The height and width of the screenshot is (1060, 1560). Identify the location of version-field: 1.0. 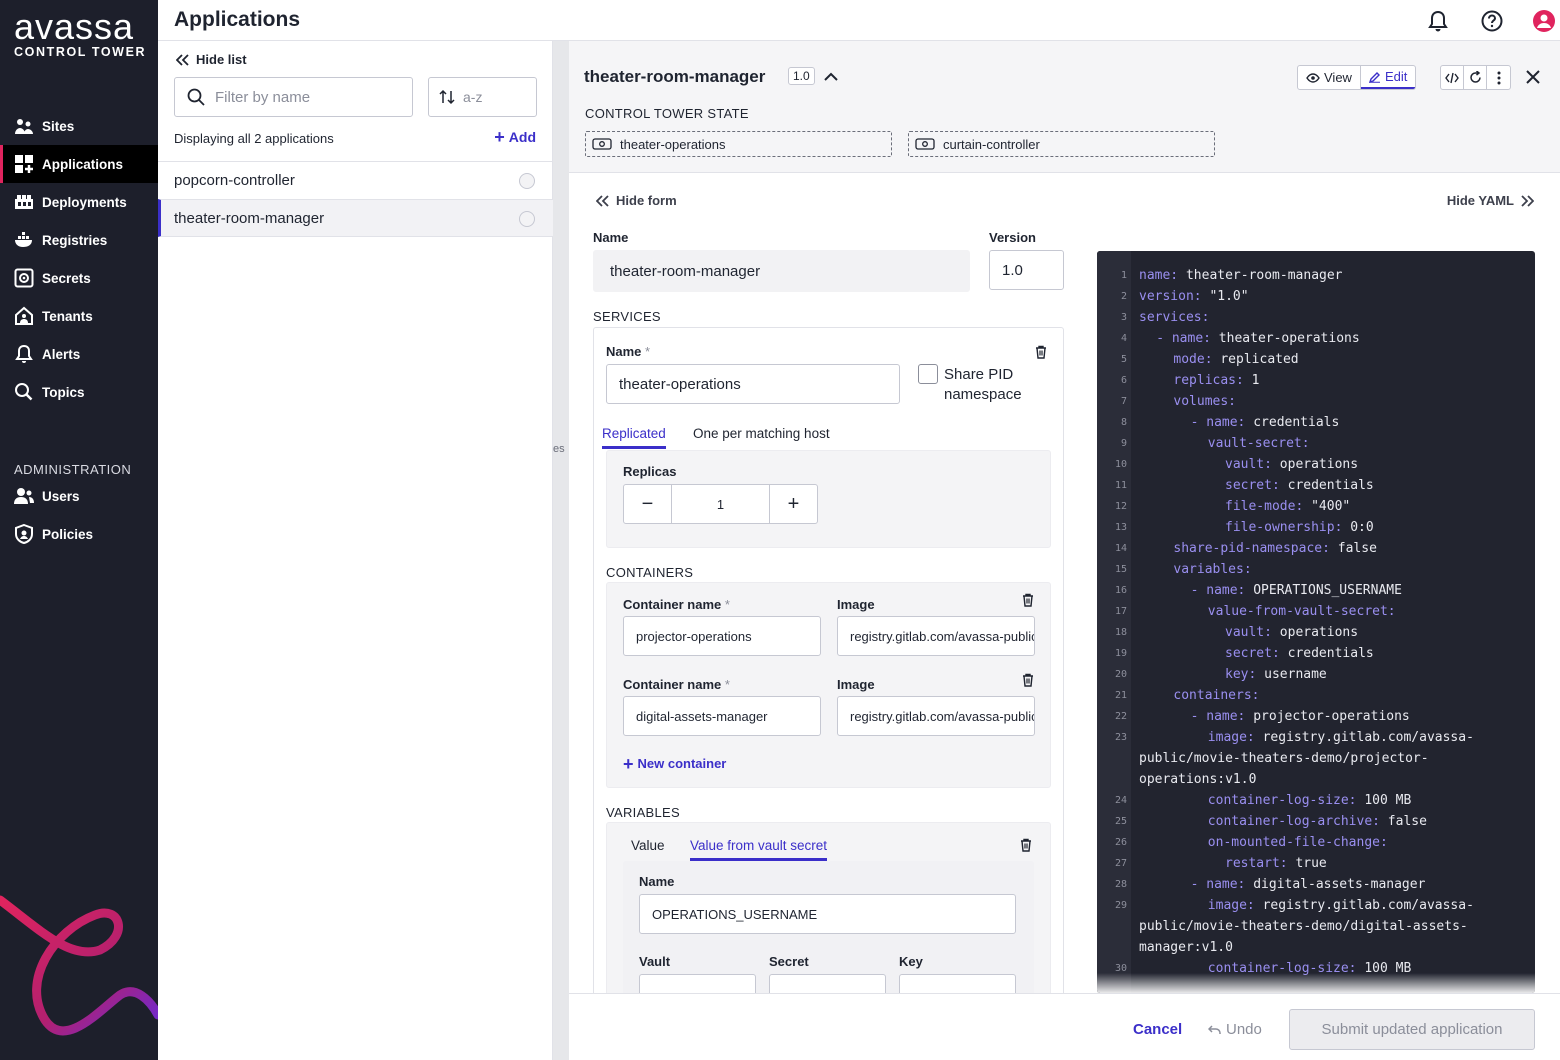
(1026, 270).